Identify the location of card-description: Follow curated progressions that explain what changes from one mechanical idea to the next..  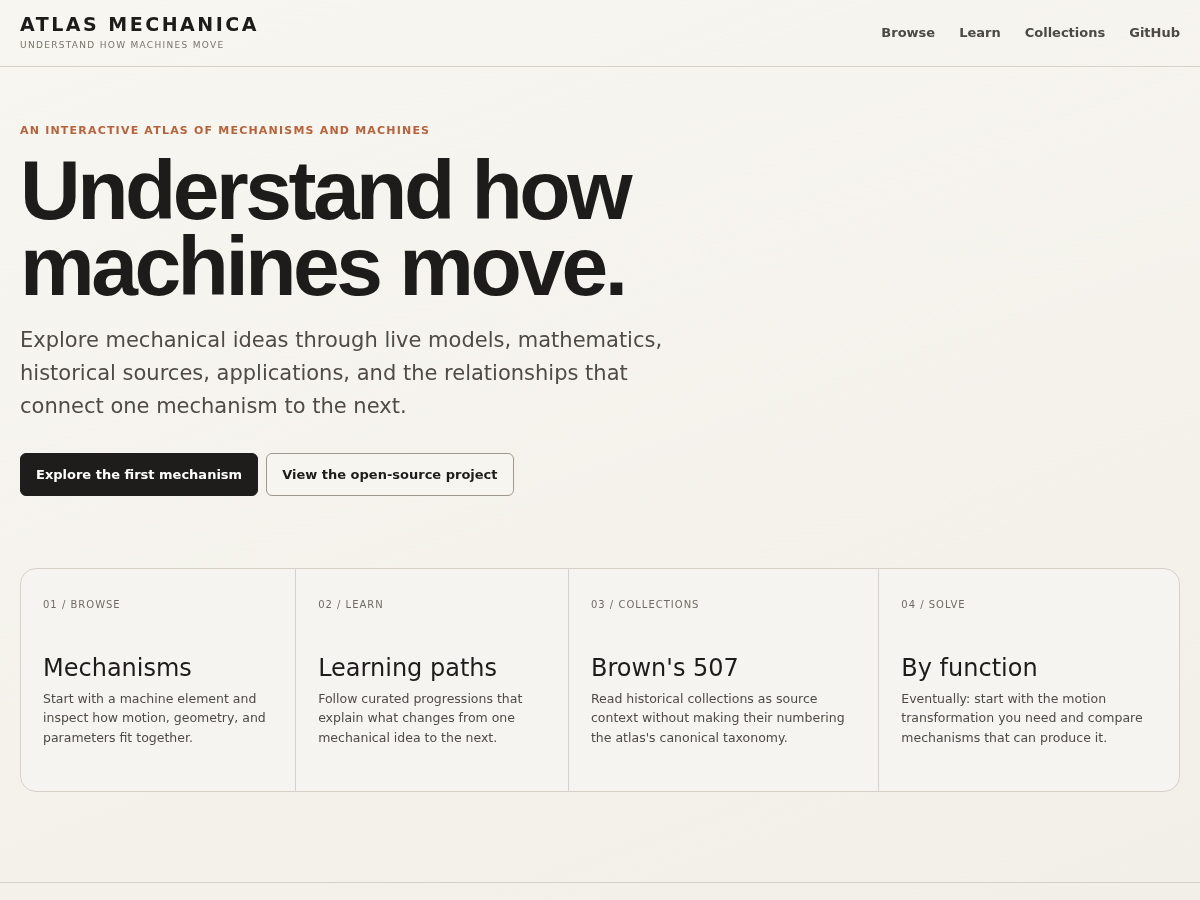
(421, 718).